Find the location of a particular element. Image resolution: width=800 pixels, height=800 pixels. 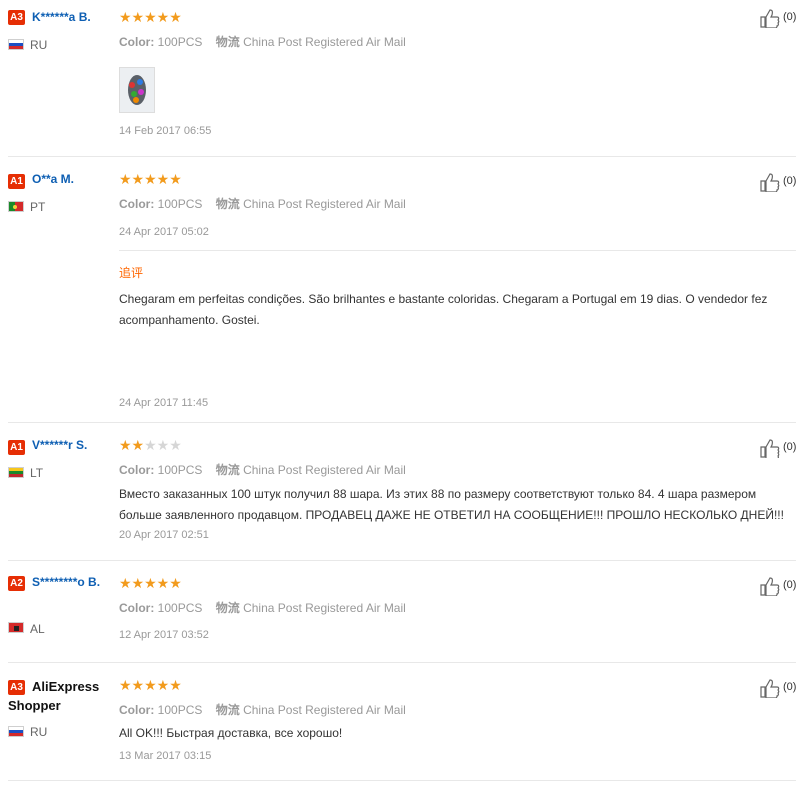

reviewer-name: O**a M. is located at coordinates (53, 179).